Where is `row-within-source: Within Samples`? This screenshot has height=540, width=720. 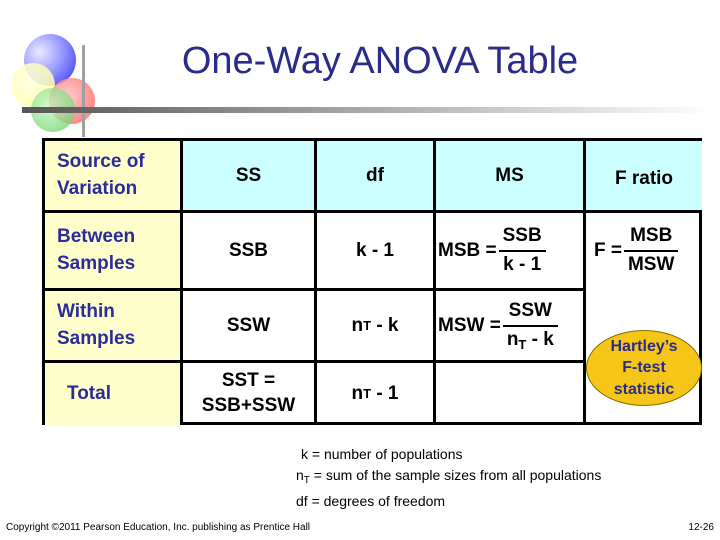 row-within-source: Within Samples is located at coordinates (112, 326).